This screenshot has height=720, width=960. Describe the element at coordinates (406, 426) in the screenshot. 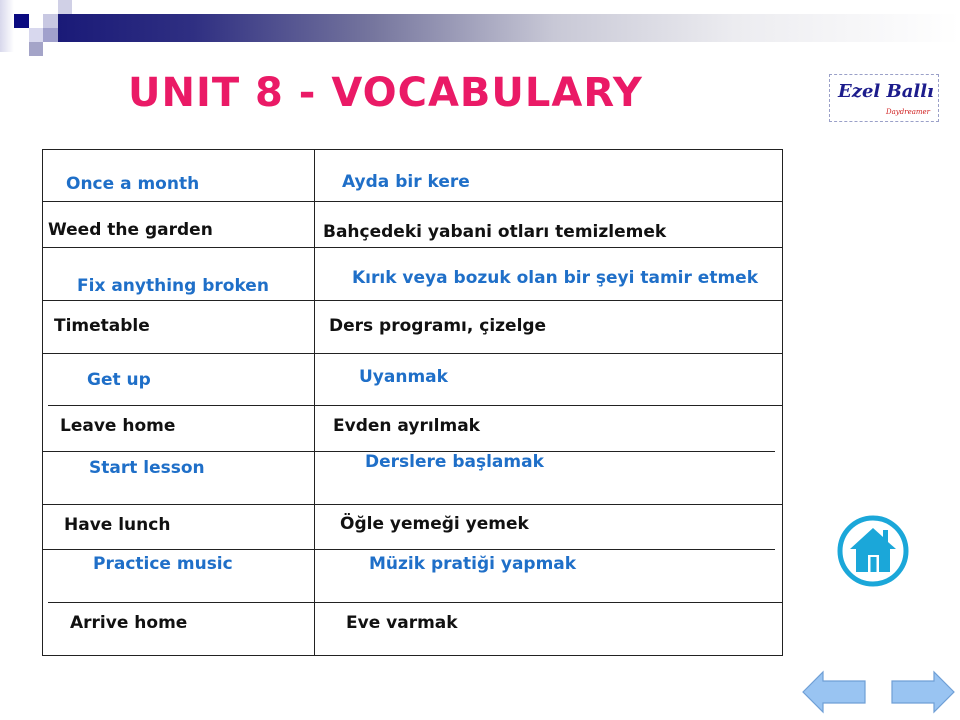

I see `turkish-meaning: Evden ayrılmak` at that location.